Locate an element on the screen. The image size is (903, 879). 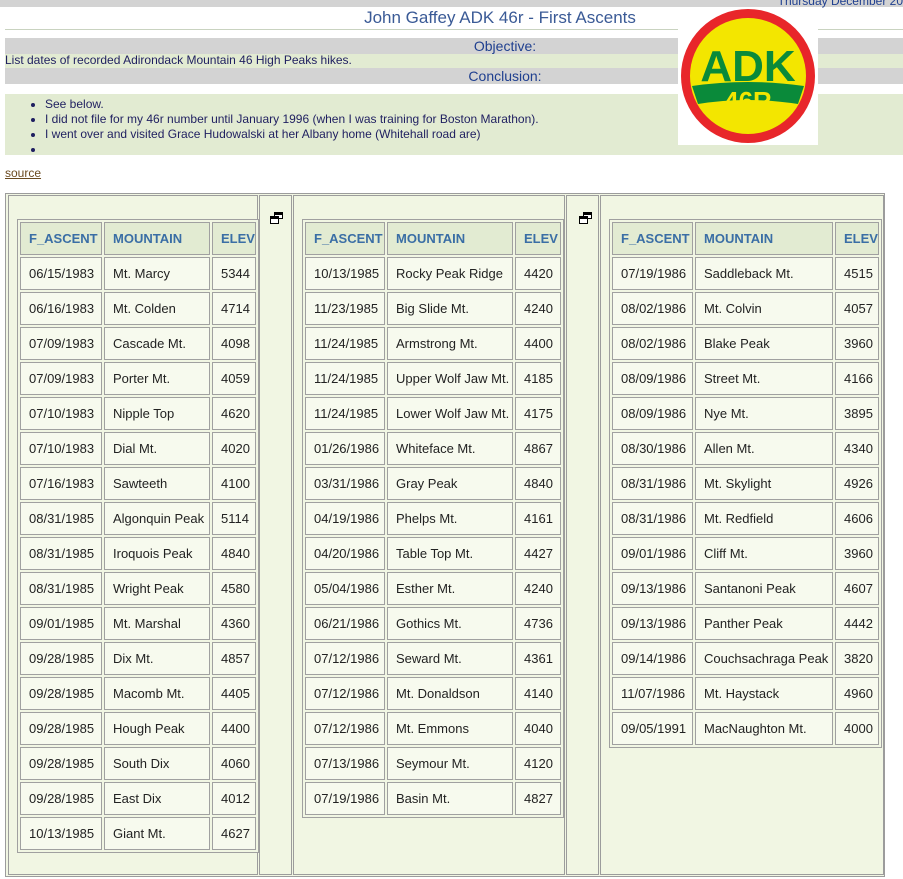
mountain-cell: Cascade Mt. is located at coordinates (157, 343).